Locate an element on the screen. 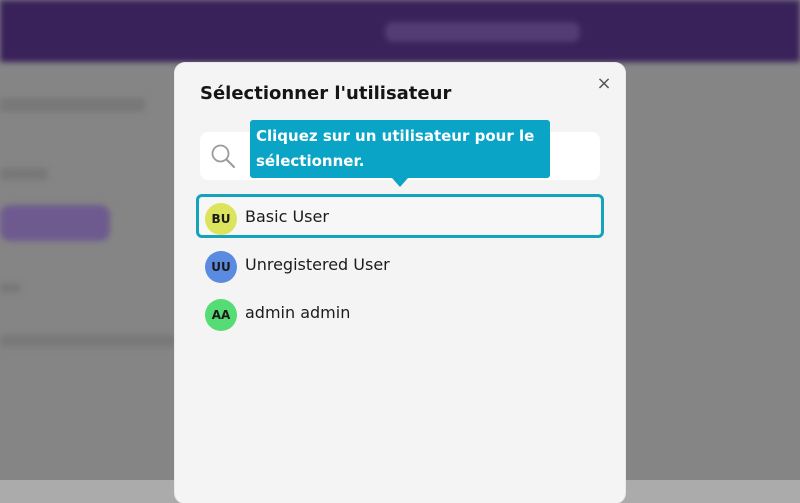 The image size is (800, 503). close-icon: × is located at coordinates (604, 83).